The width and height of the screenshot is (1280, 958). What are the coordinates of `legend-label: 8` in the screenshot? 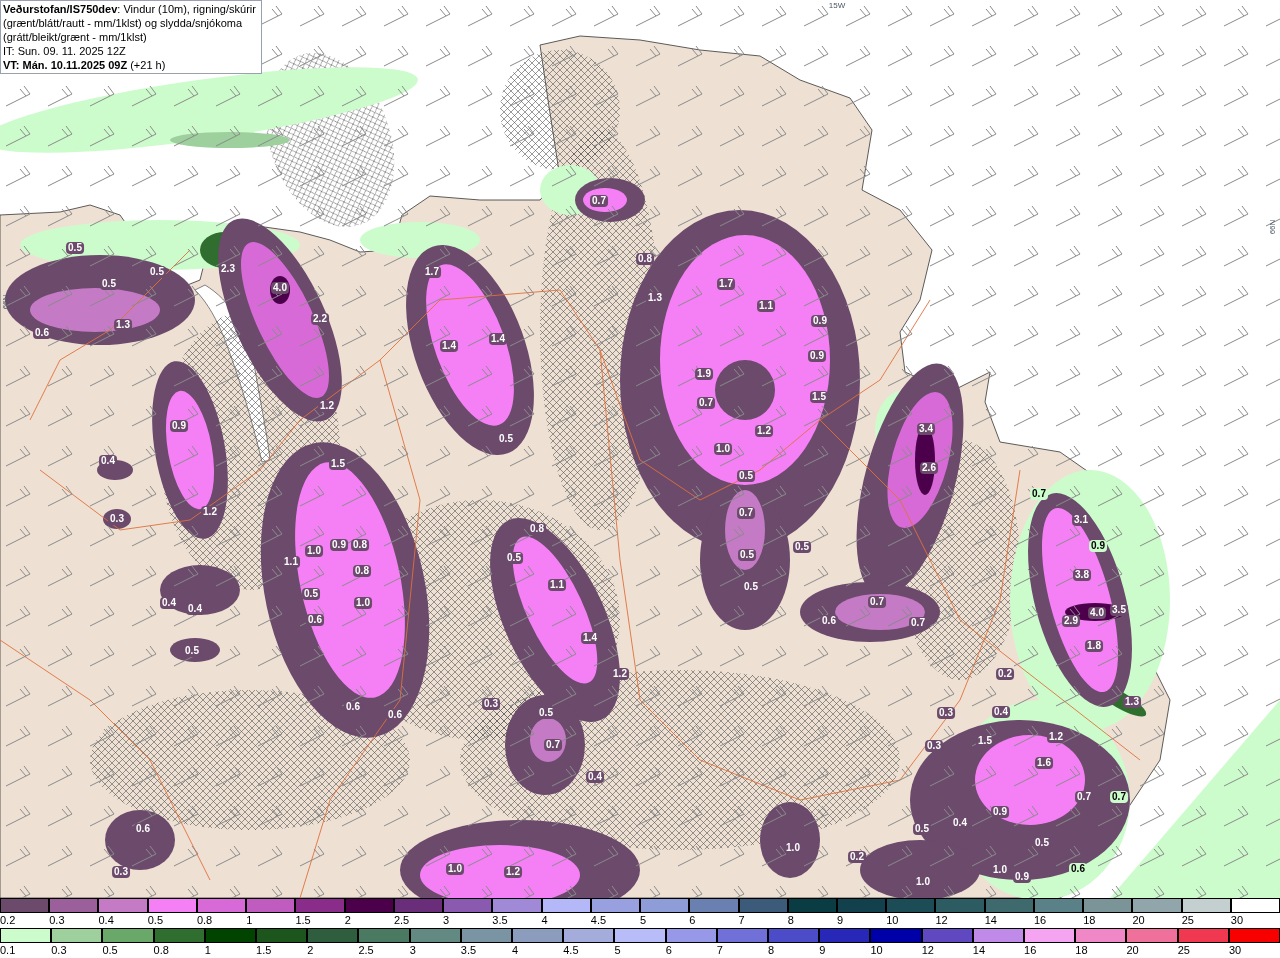 It's located at (771, 950).